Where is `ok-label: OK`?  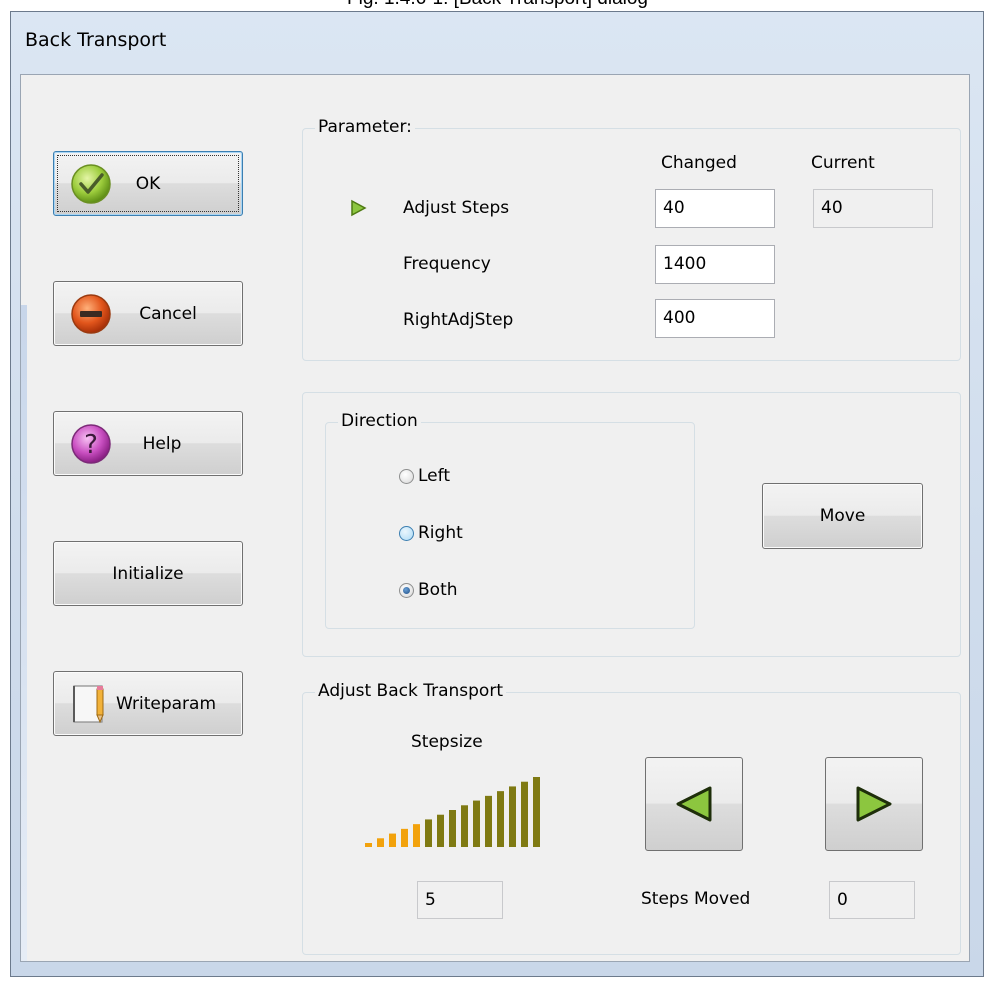
ok-label: OK is located at coordinates (148, 183).